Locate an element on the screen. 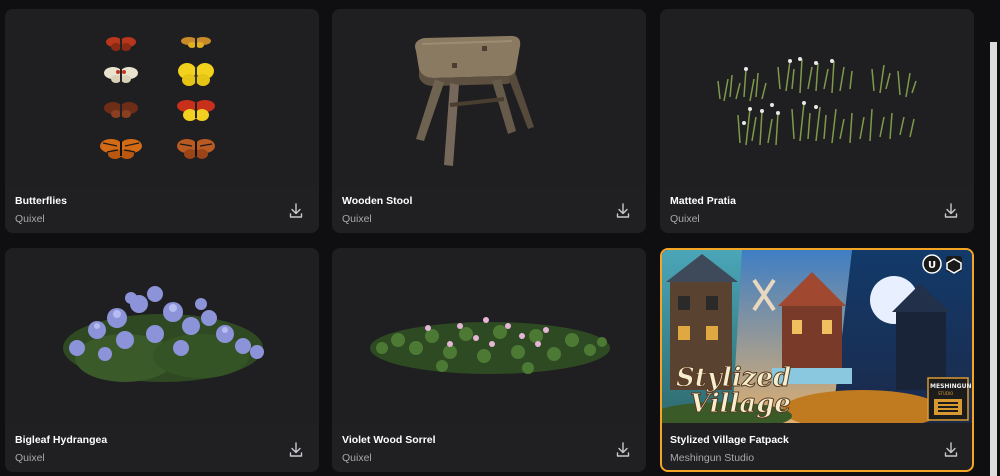  asset-card-violet-wood-sorrel: Violet Wood Sorrel Quixel is located at coordinates (489, 360).